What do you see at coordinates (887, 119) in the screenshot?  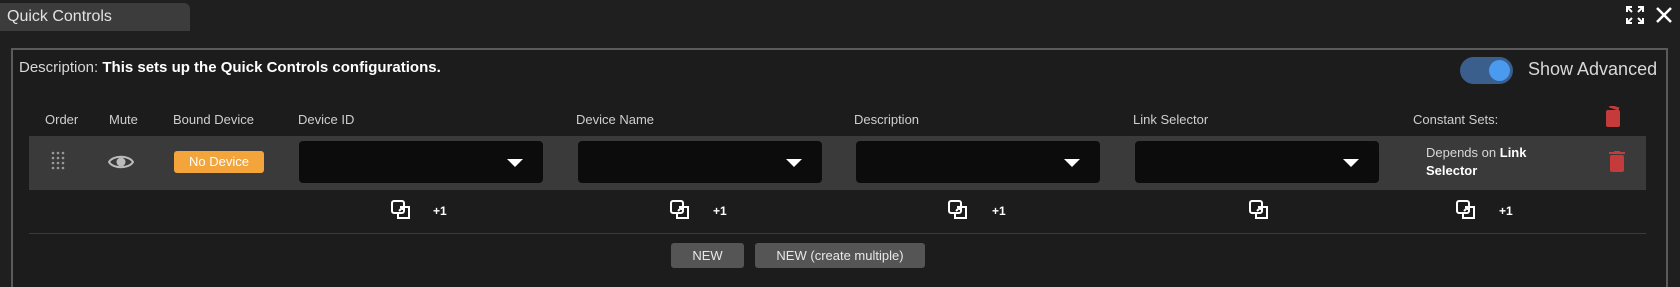 I see `column-header-description: Description` at bounding box center [887, 119].